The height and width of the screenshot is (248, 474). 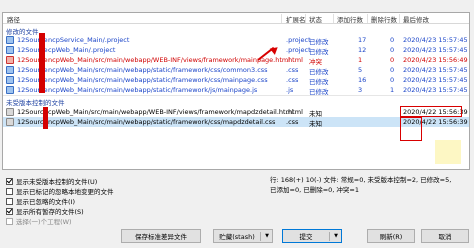 I want to click on option-label: 显示已标记的忽略本地变更的文件, so click(x=65, y=192).